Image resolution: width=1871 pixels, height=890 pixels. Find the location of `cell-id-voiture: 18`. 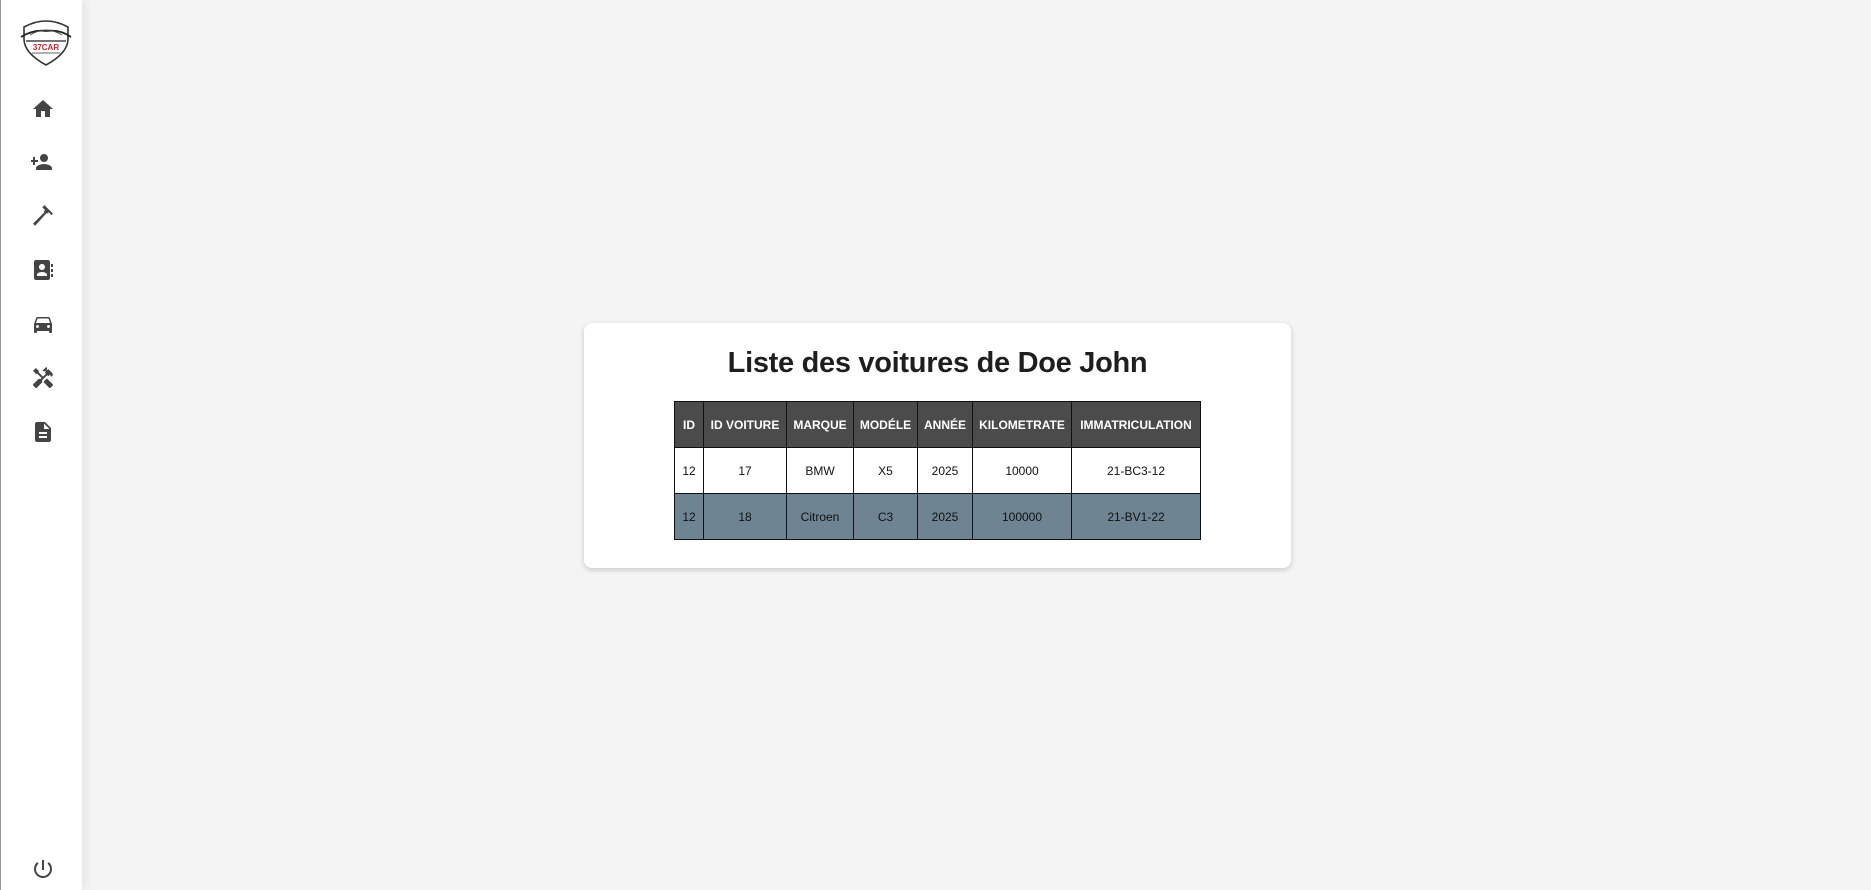

cell-id-voiture: 18 is located at coordinates (745, 516).